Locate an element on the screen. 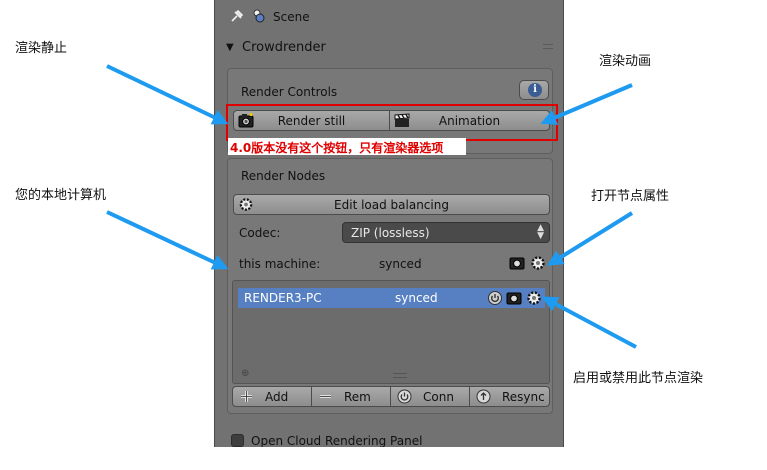 The width and height of the screenshot is (767, 470). conn-label: Conn is located at coordinates (438, 397).